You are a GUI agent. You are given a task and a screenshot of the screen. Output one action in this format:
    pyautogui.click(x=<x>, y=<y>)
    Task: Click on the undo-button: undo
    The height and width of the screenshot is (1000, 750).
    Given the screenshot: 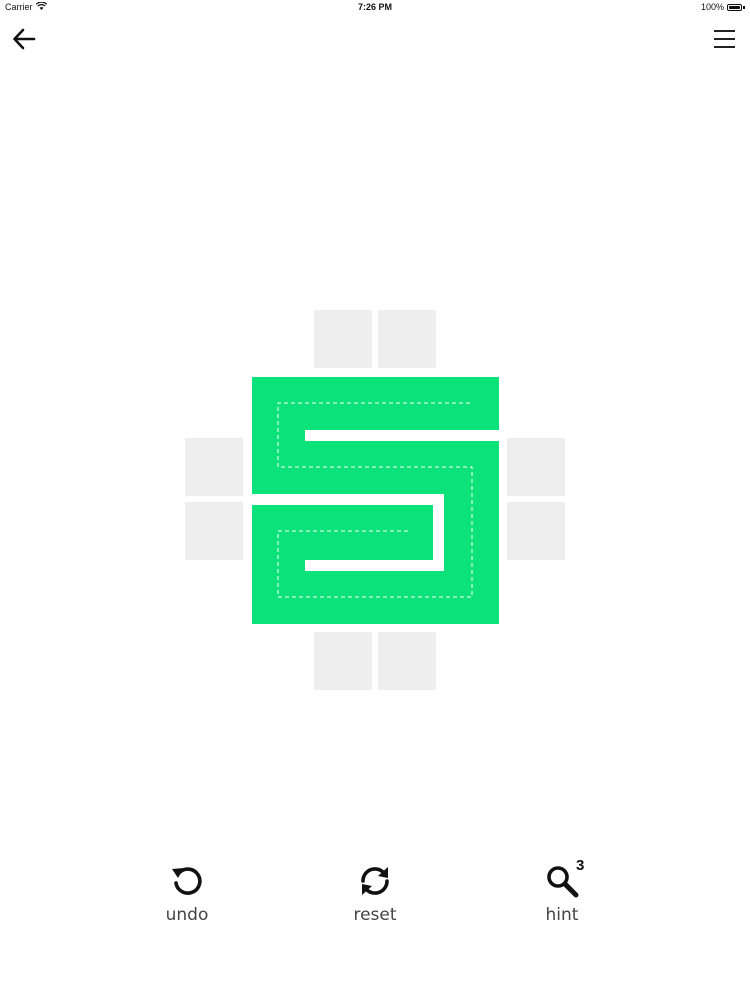 What is the action you would take?
    pyautogui.click(x=187, y=895)
    